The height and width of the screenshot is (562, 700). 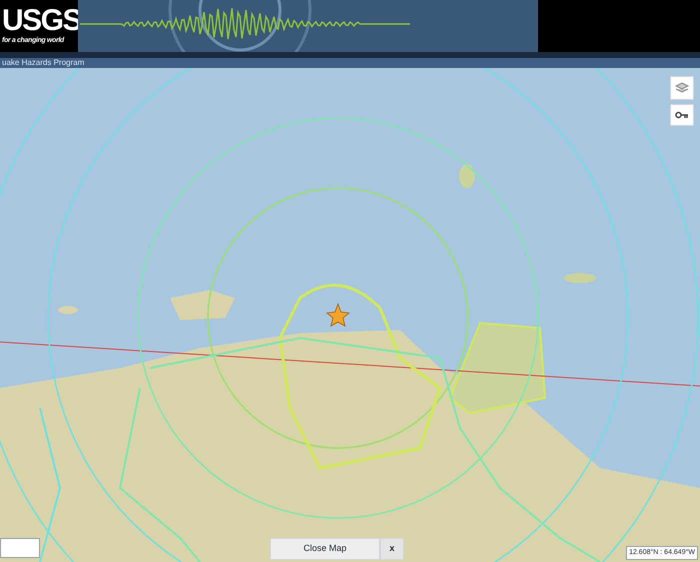 I want to click on scale-bar, so click(x=20, y=548).